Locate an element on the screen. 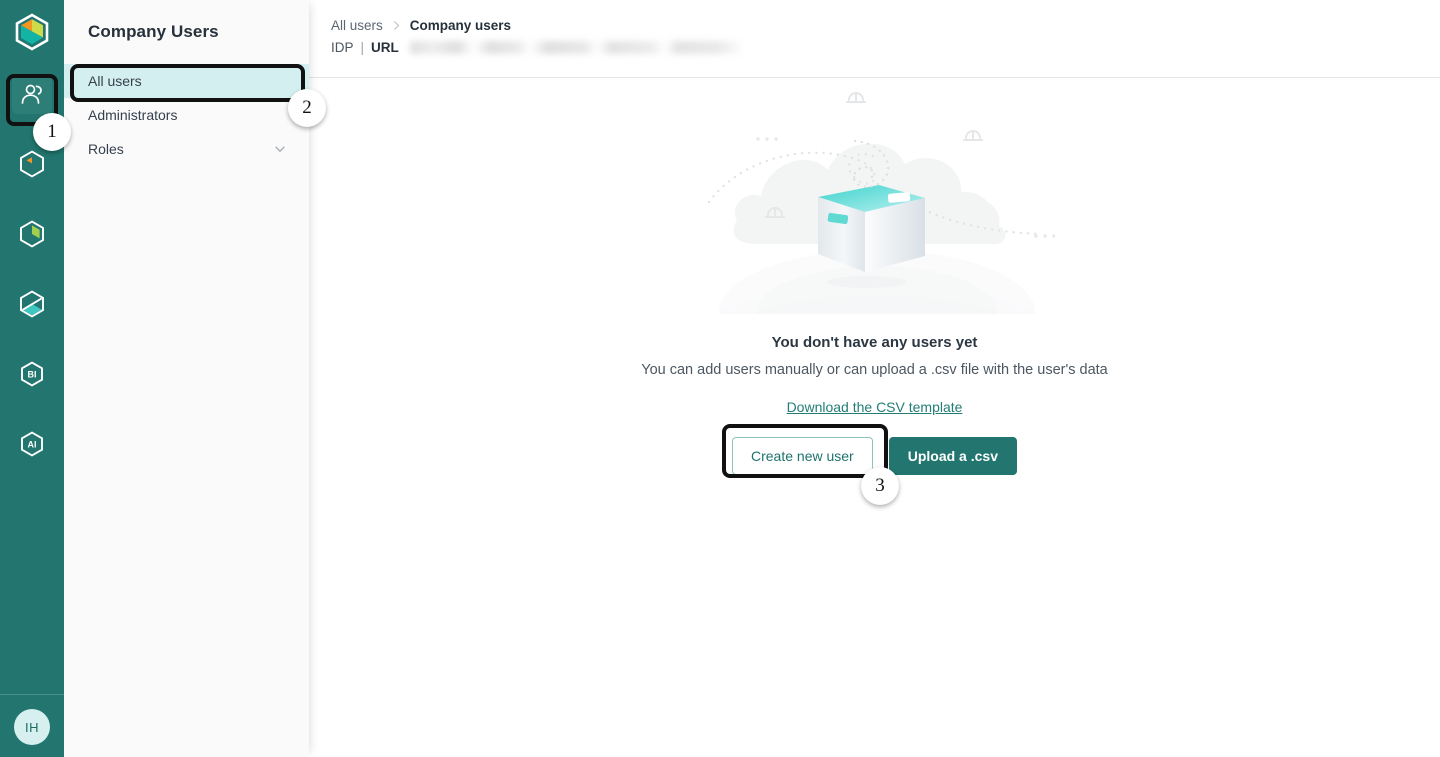 The height and width of the screenshot is (757, 1440). idp-row: IDP | URL is located at coordinates (874, 44).